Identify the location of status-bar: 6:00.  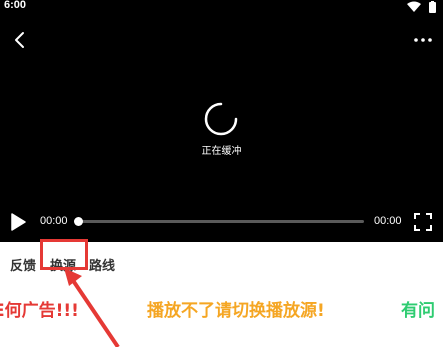
(221, 7).